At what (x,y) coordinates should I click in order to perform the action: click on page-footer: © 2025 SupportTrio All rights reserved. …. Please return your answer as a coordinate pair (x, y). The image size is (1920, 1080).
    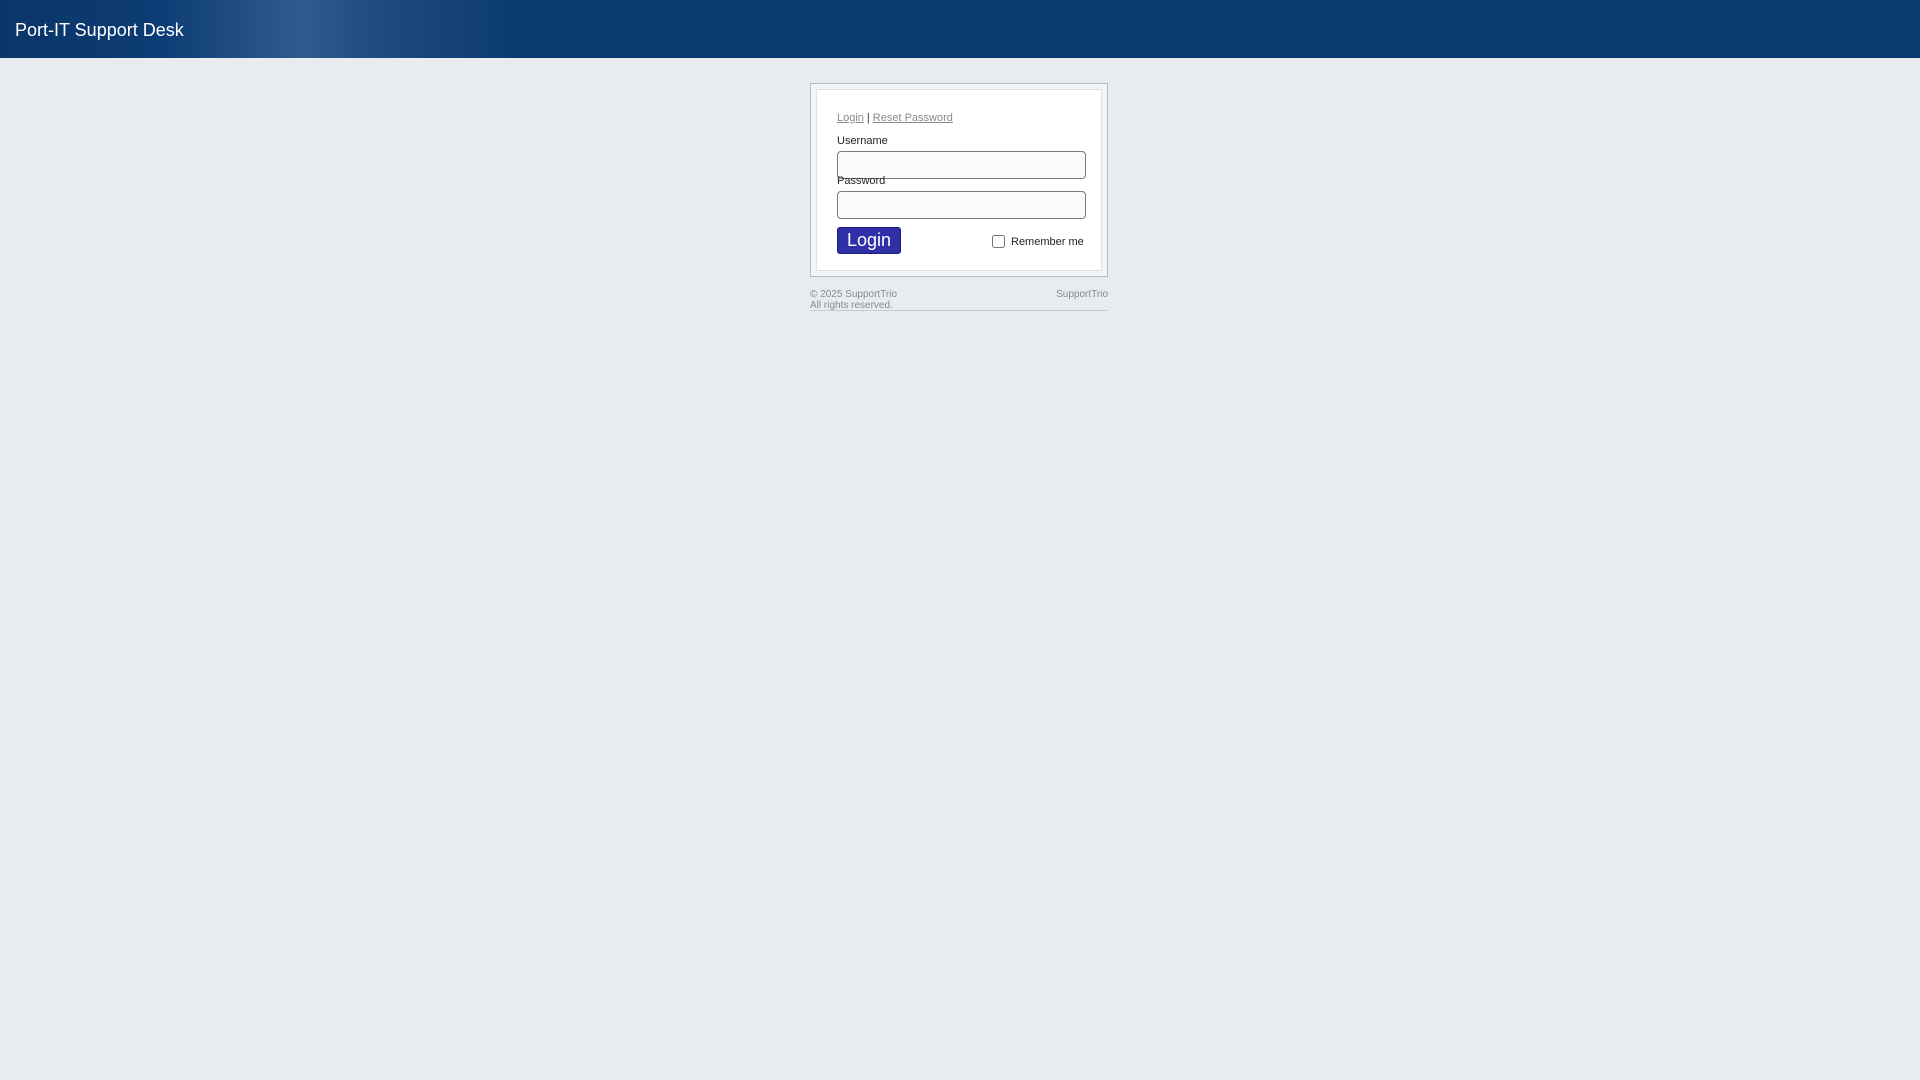
    Looking at the image, I should click on (959, 300).